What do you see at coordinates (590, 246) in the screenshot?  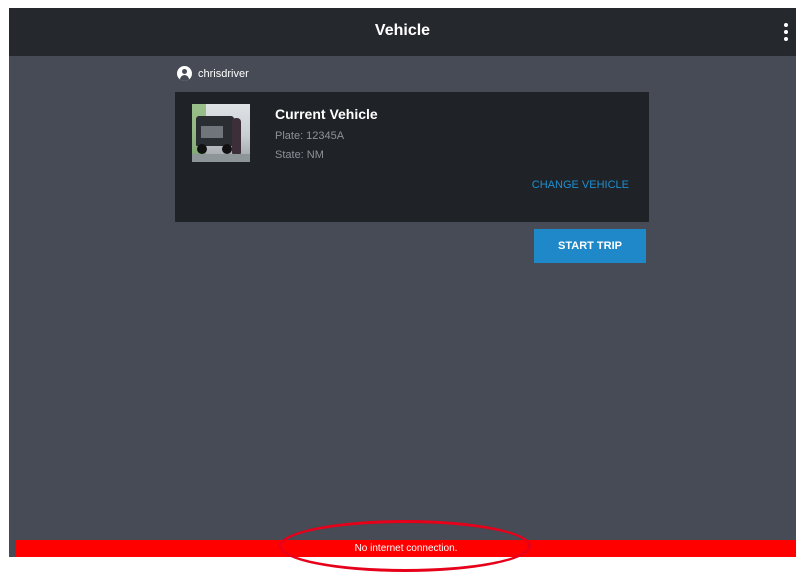 I see `start-trip-button: START TRIP` at bounding box center [590, 246].